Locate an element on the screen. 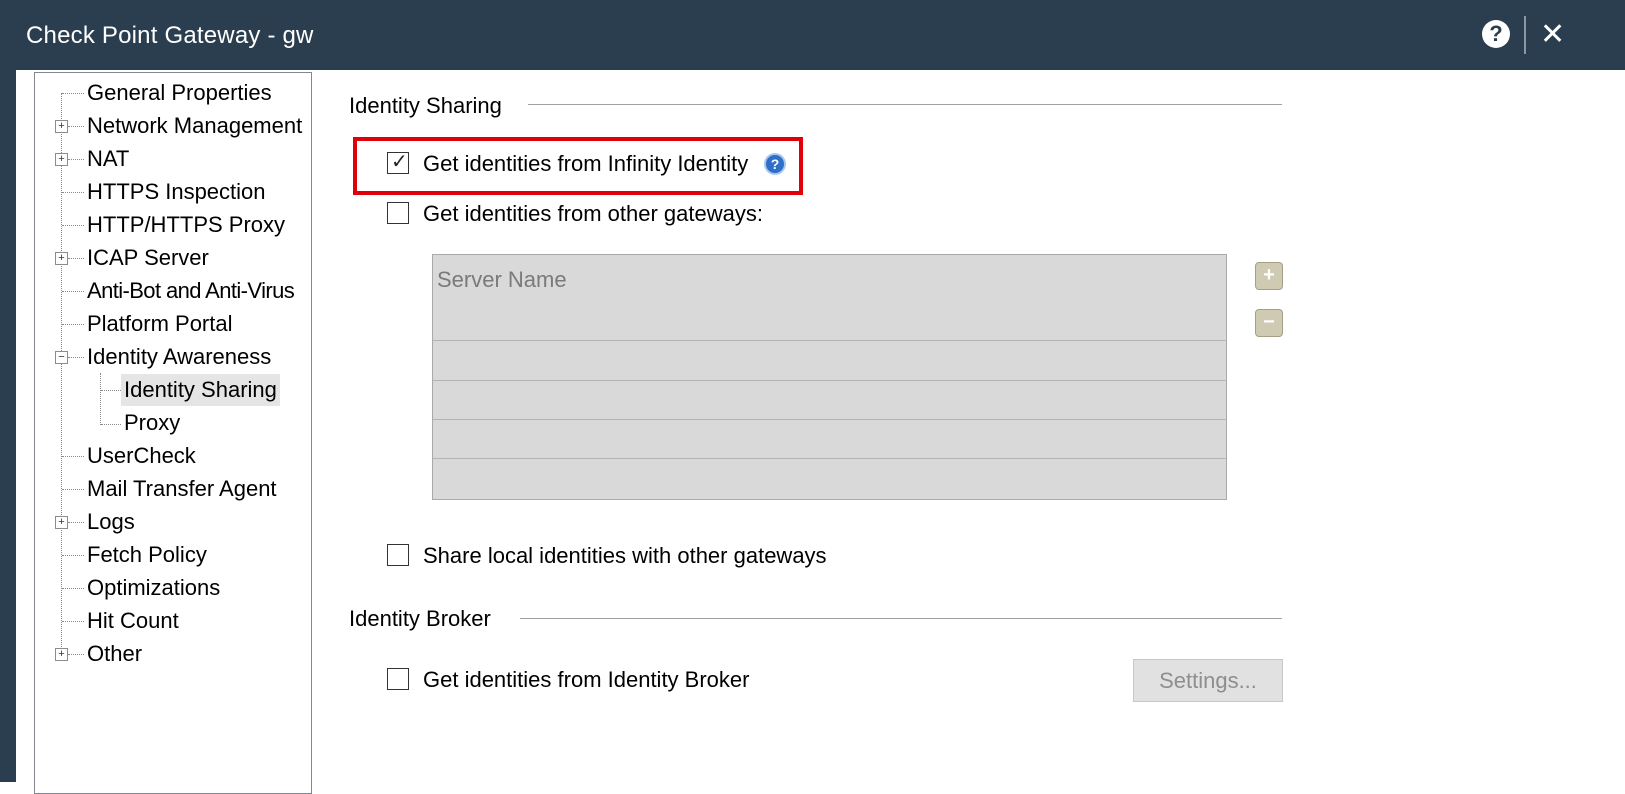 The height and width of the screenshot is (794, 1625). tree-item-label: UserCheck is located at coordinates (141, 455).